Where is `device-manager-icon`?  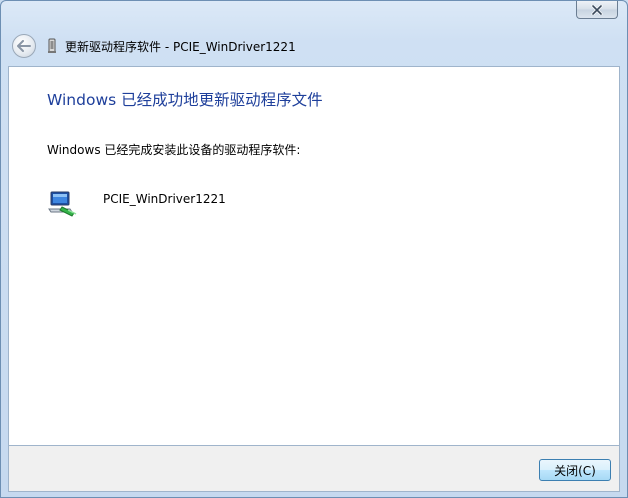 device-manager-icon is located at coordinates (52, 46).